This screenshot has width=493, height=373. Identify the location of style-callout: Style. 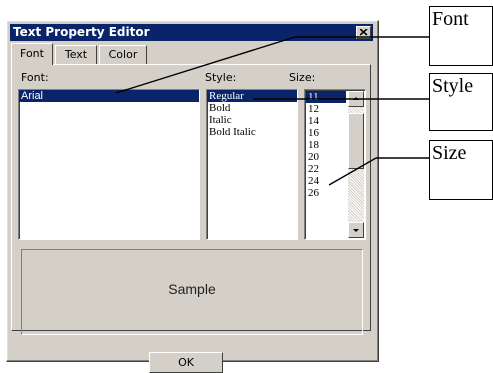
(461, 102).